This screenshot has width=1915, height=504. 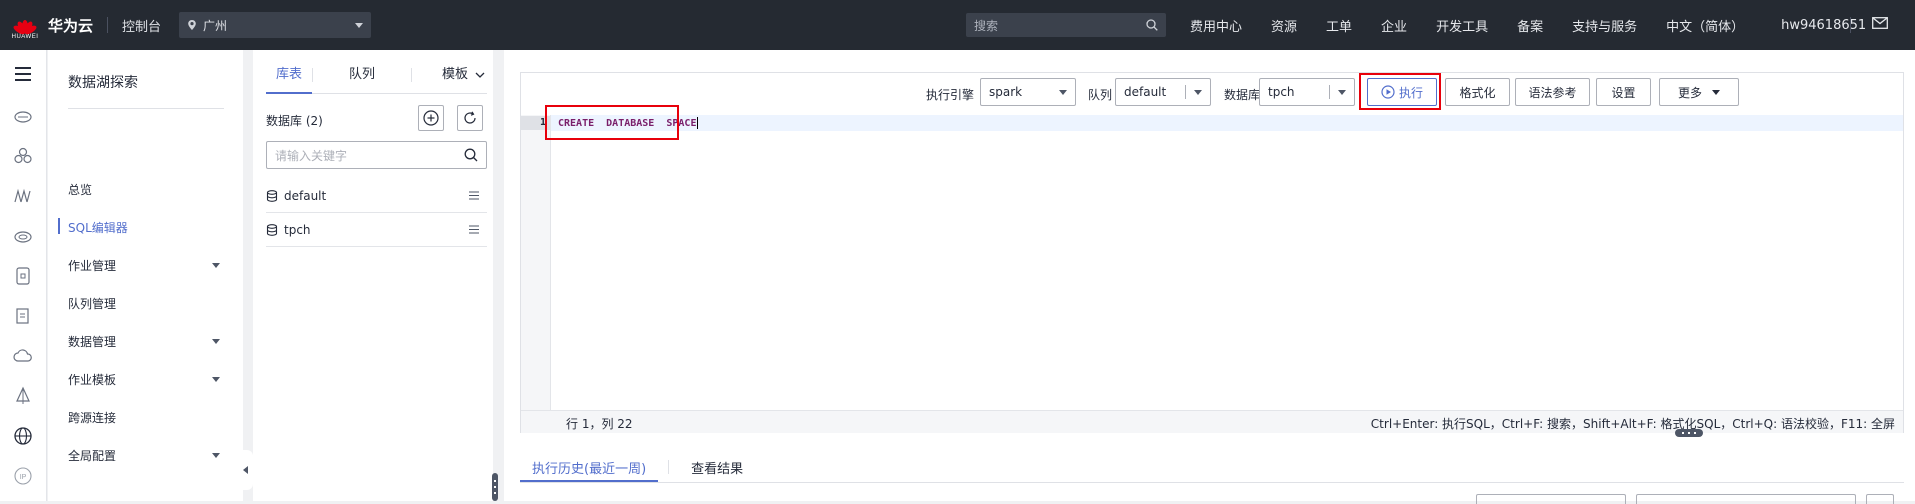 I want to click on filter-control, so click(x=1551, y=499).